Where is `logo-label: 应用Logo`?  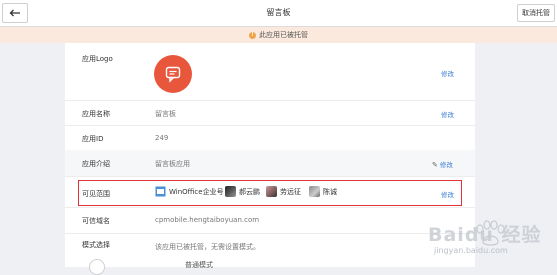 logo-label: 应用Logo is located at coordinates (97, 59).